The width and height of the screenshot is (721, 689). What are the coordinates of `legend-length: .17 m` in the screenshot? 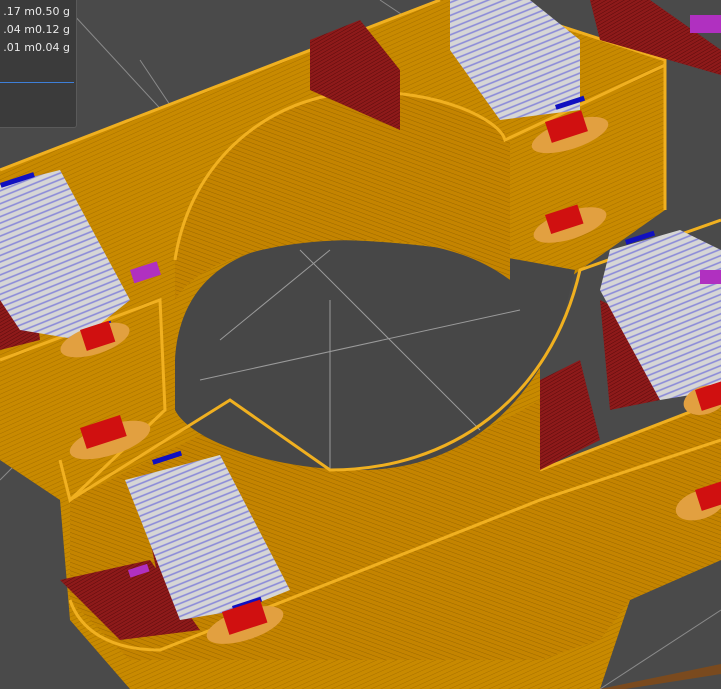 It's located at (19, 11).